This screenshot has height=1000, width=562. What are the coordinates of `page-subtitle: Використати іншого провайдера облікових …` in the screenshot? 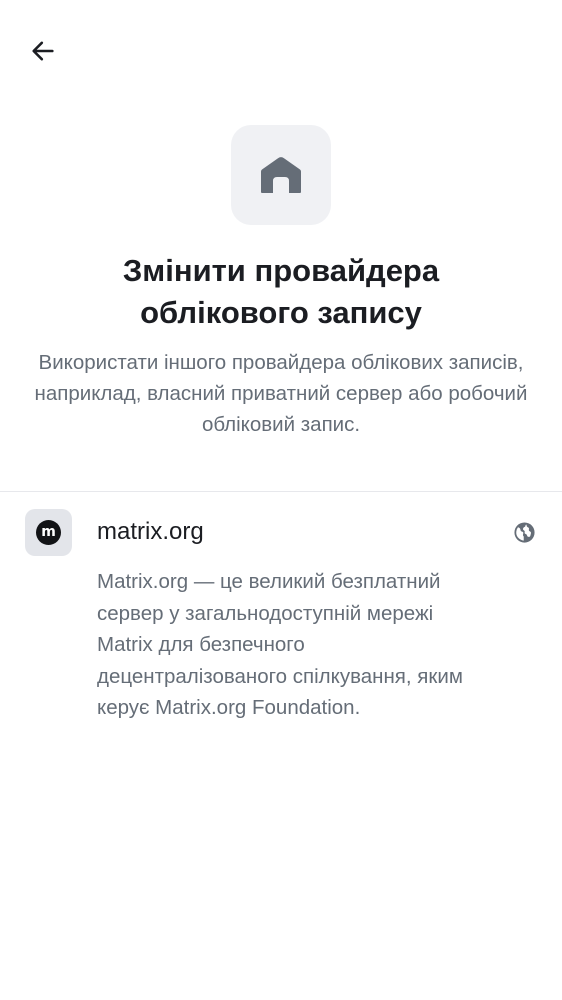 It's located at (281, 393).